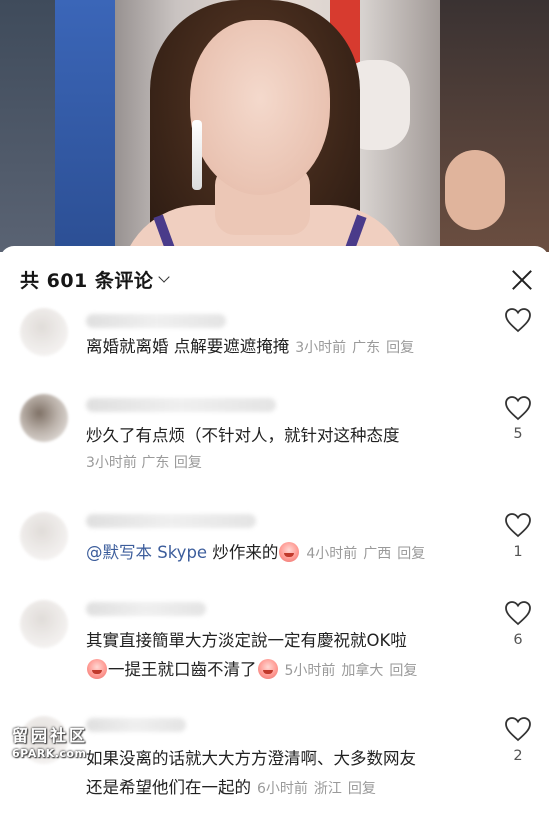 The image size is (549, 824). Describe the element at coordinates (246, 640) in the screenshot. I see `comment-text: 其實直接簡單大方淡定說一定有慶祝就OK啦` at that location.